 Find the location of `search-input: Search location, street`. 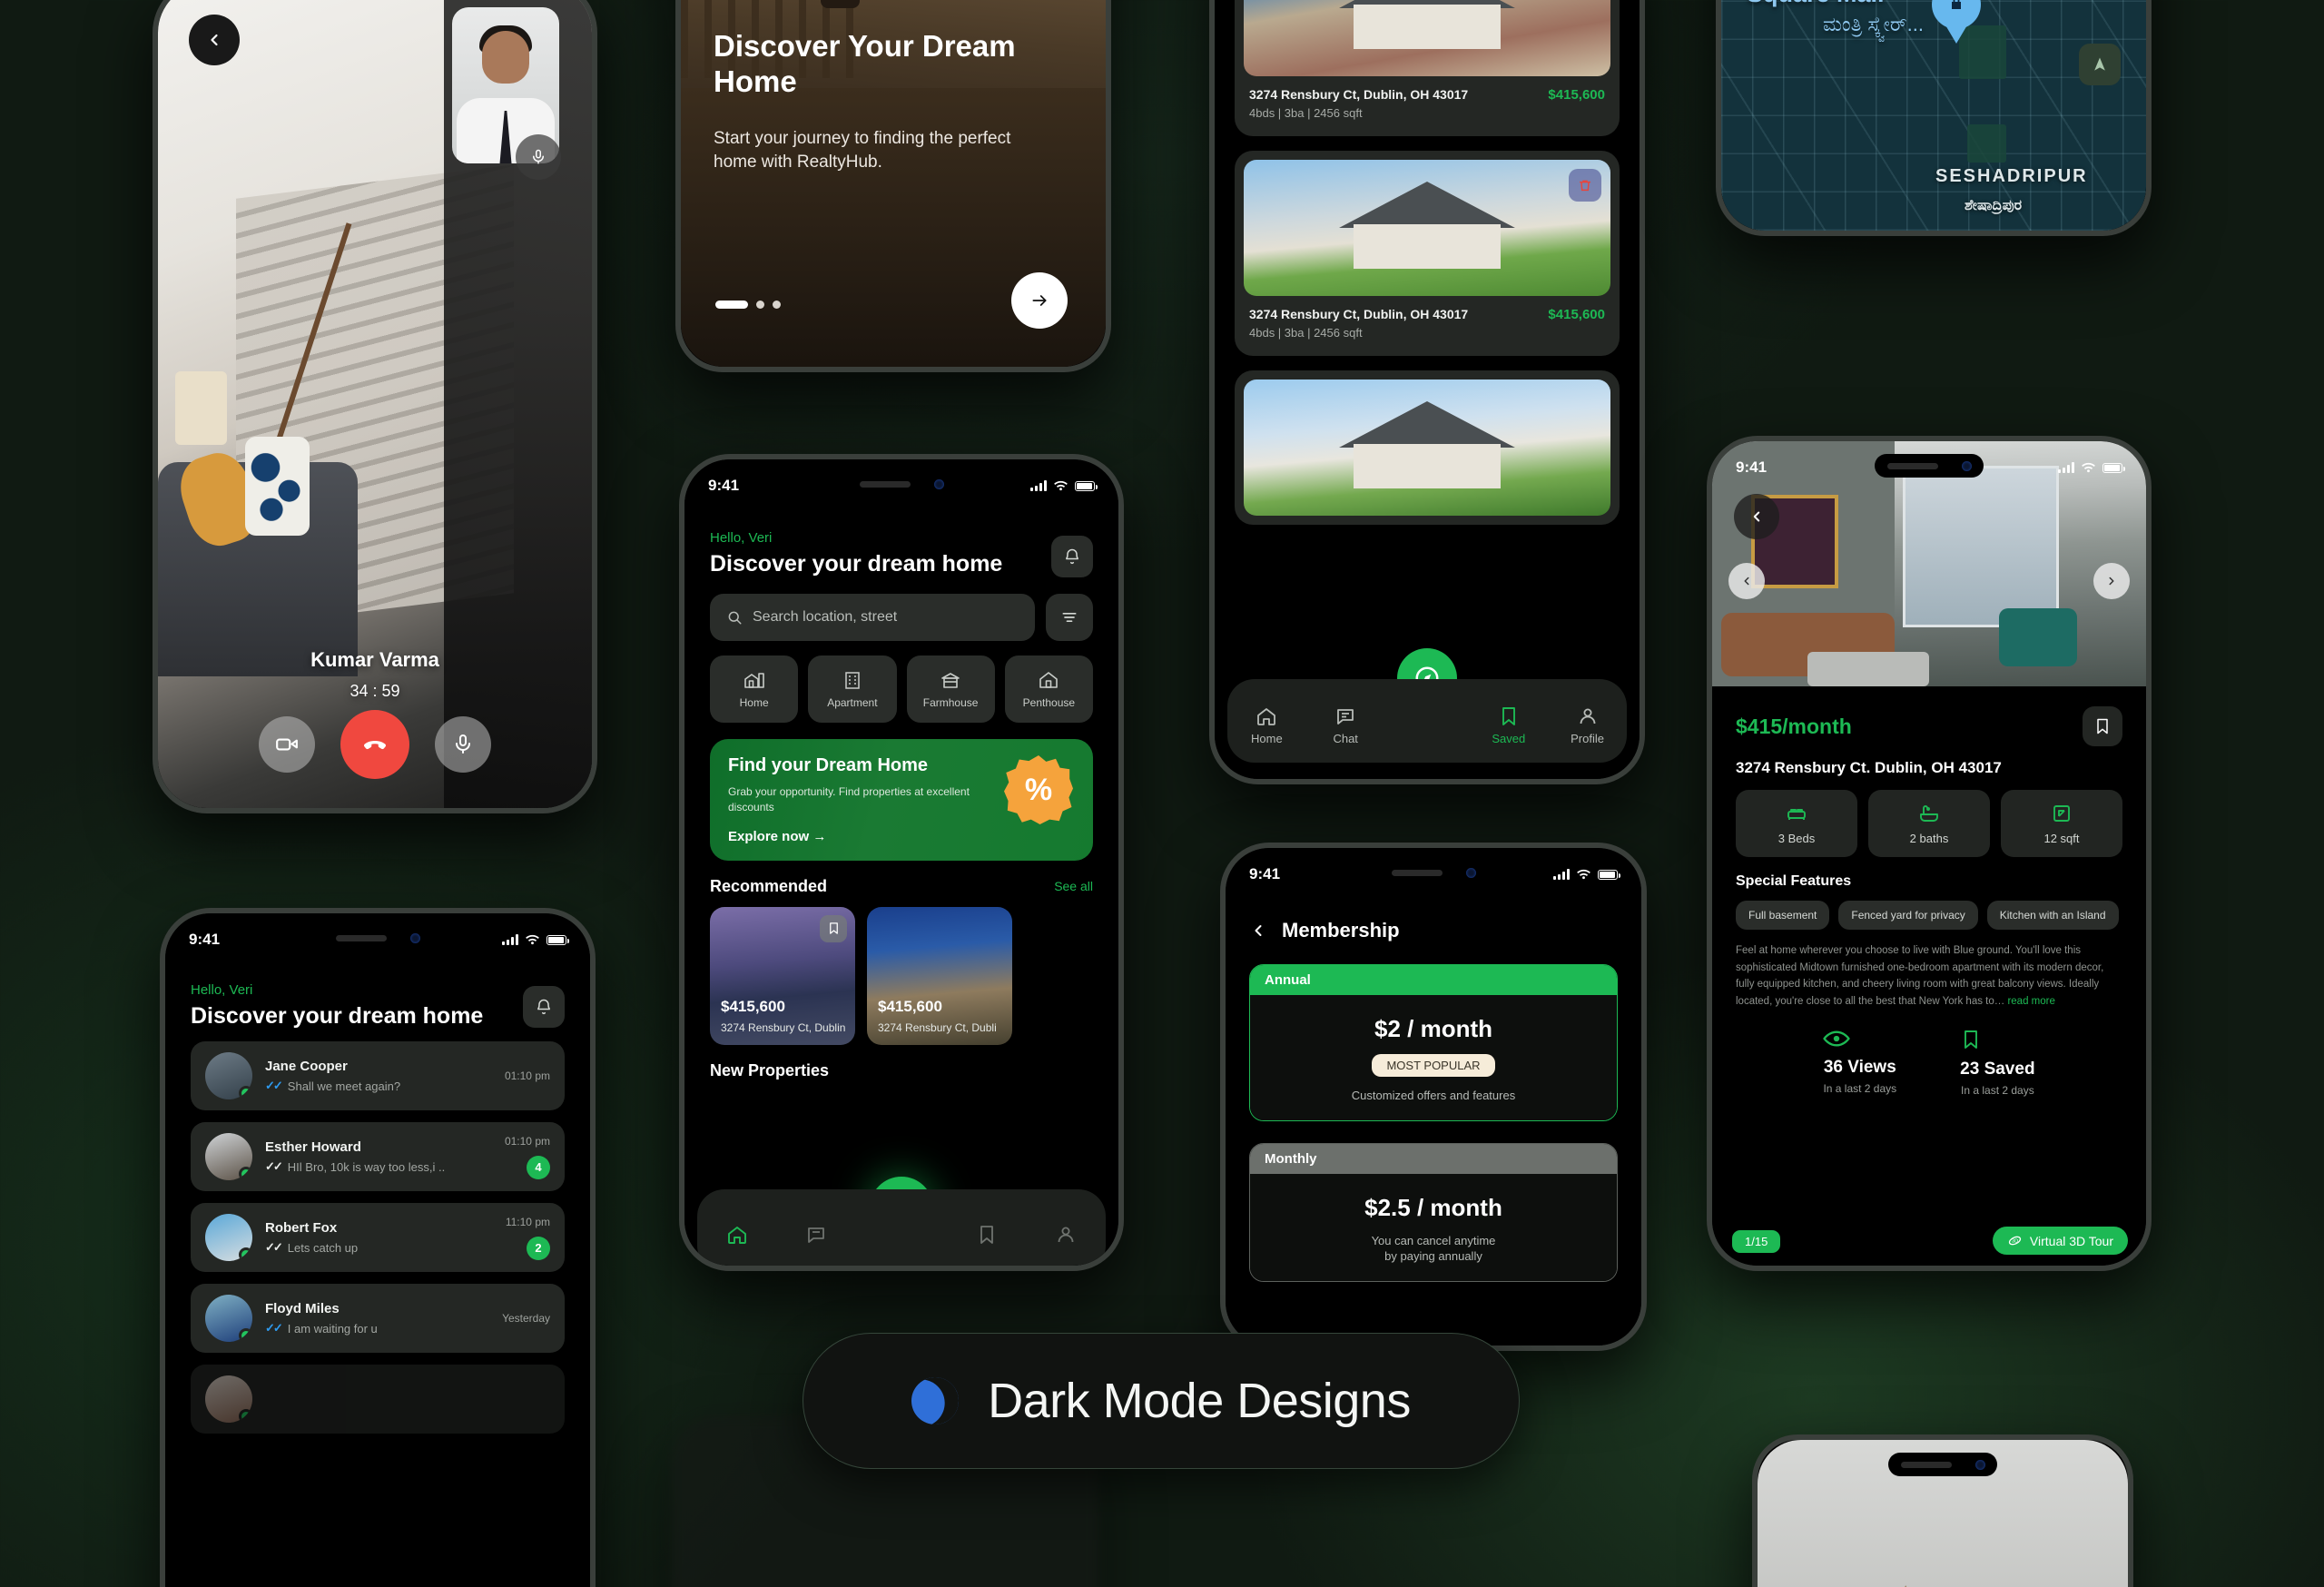

search-input: Search location, street is located at coordinates (872, 617).